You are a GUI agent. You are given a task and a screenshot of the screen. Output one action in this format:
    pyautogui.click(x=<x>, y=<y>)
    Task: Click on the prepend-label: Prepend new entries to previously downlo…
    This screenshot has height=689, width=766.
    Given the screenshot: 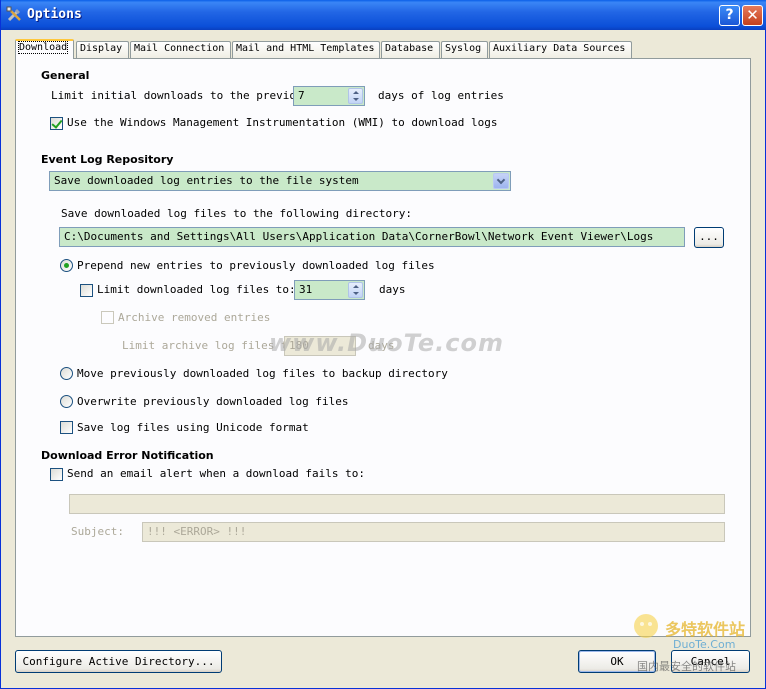 What is the action you would take?
    pyautogui.click(x=256, y=265)
    